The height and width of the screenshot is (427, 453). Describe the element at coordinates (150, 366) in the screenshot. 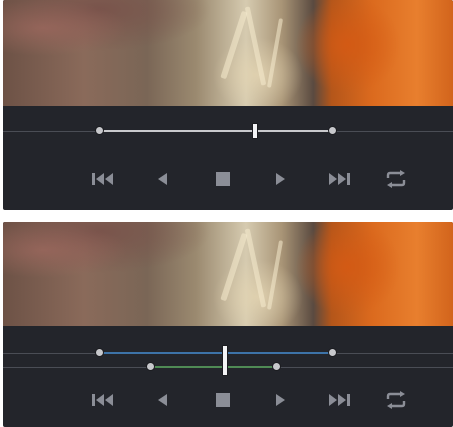

I see `sub-range-in-handle` at that location.